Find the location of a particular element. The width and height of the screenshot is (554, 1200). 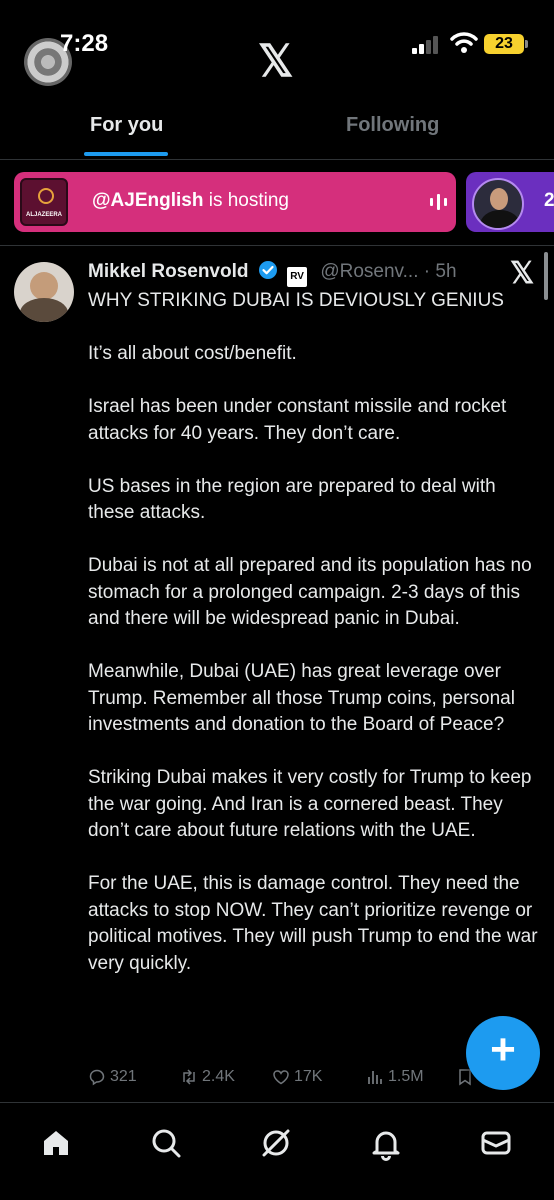

repost-count: 2.4K is located at coordinates (218, 1076).